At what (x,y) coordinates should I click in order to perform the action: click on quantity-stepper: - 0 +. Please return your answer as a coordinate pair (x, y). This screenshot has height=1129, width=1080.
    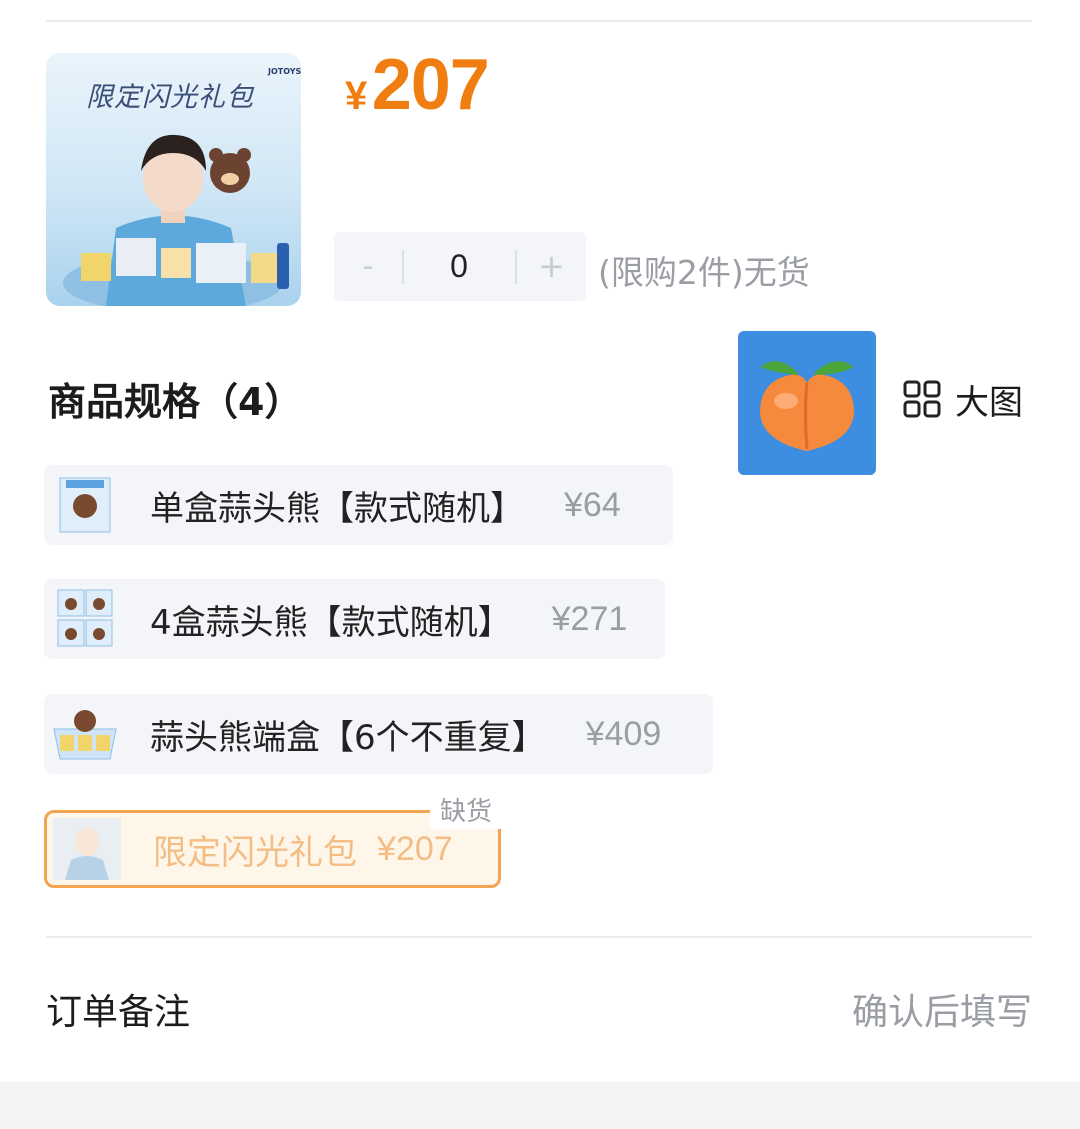
    Looking at the image, I should click on (460, 266).